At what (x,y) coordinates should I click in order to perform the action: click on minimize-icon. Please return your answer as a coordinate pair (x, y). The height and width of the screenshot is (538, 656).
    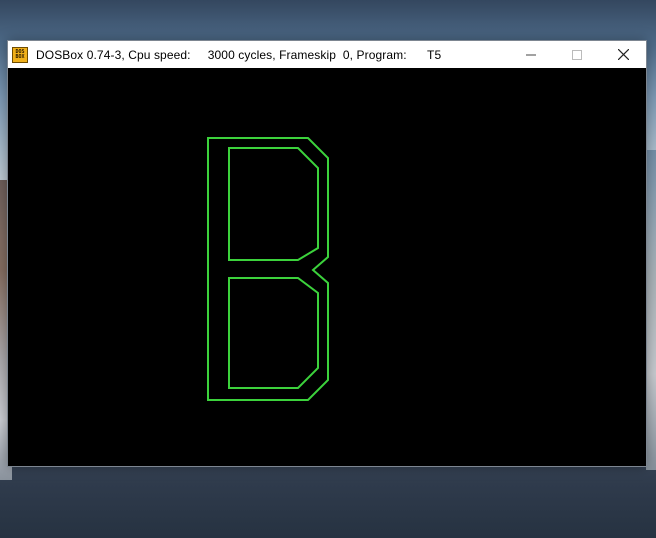
    Looking at the image, I should click on (531, 54).